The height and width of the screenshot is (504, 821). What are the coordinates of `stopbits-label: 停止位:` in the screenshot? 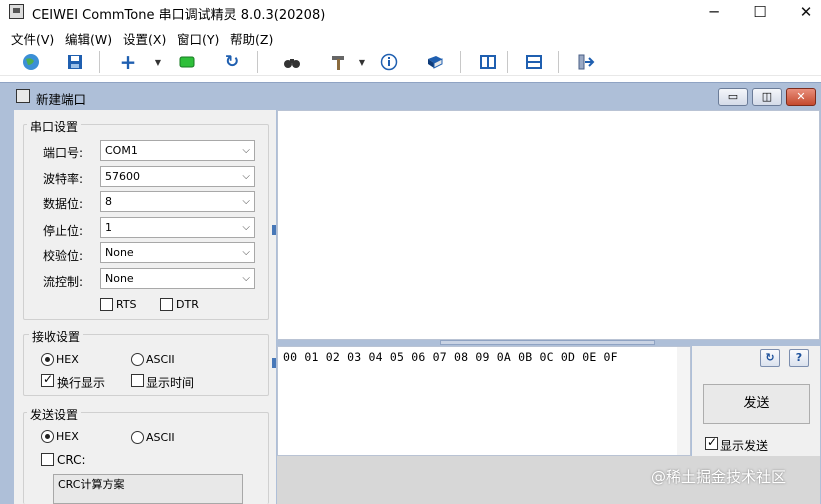 It's located at (63, 231).